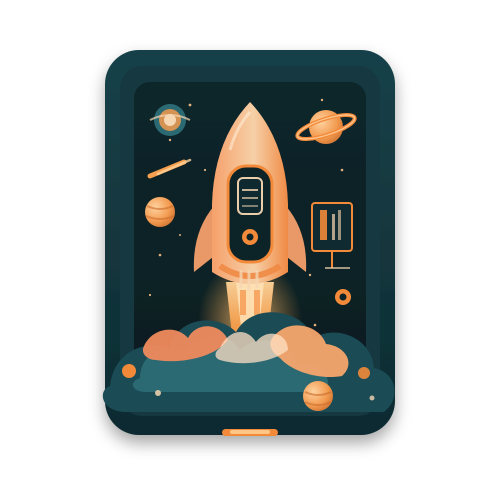 This screenshot has width=500, height=500. Describe the element at coordinates (250, 432) in the screenshot. I see `device-light-strip` at that location.